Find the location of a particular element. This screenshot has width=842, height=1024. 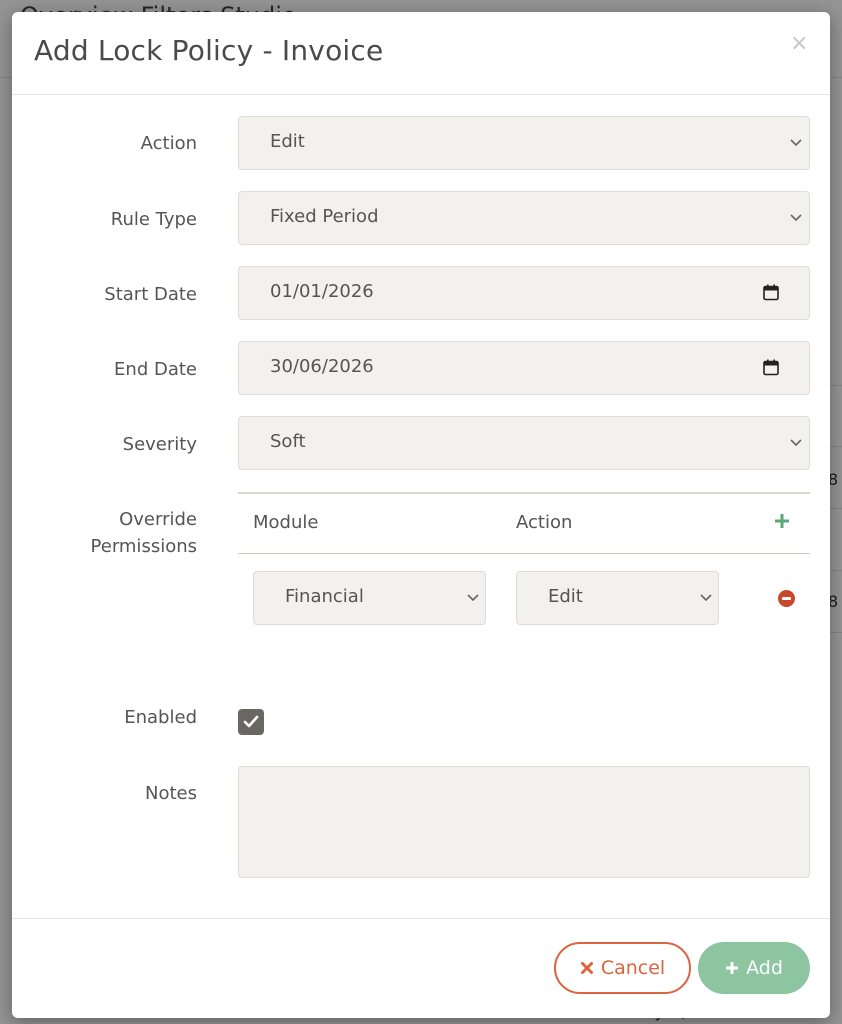

rule-type-select: Fixed Period is located at coordinates (524, 218).